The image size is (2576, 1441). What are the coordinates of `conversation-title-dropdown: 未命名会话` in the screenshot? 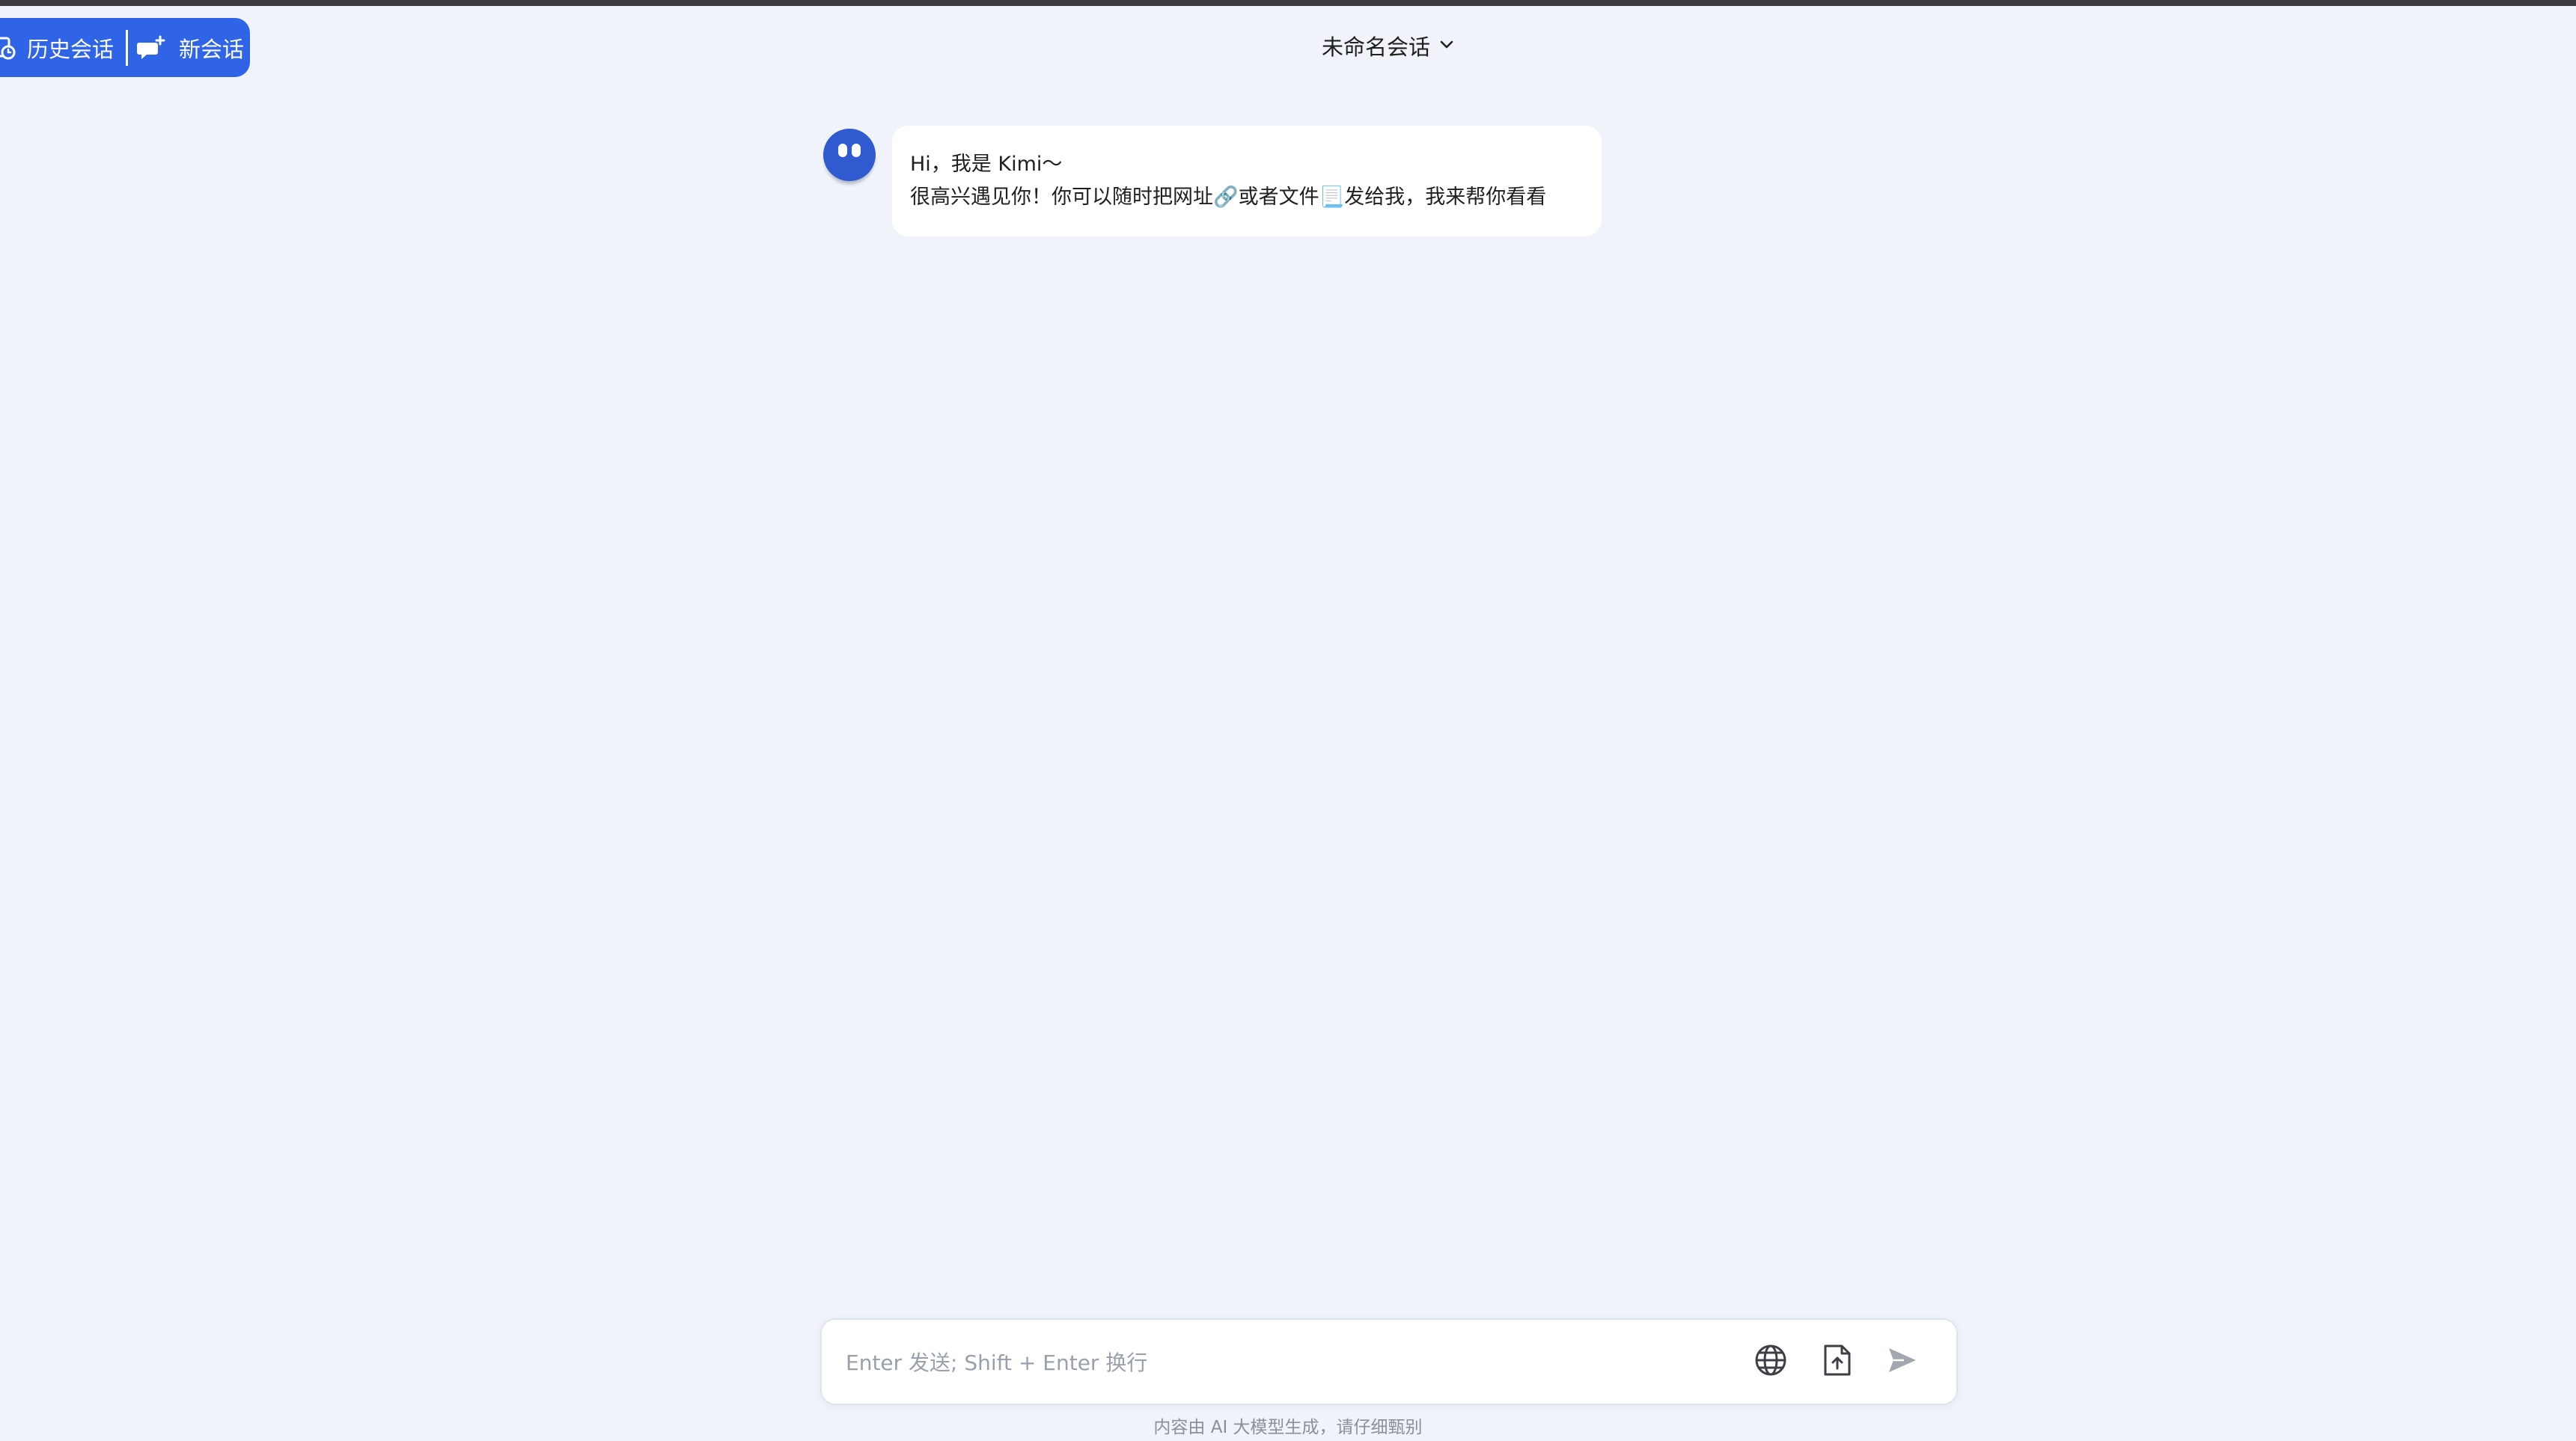 It's located at (1388, 45).